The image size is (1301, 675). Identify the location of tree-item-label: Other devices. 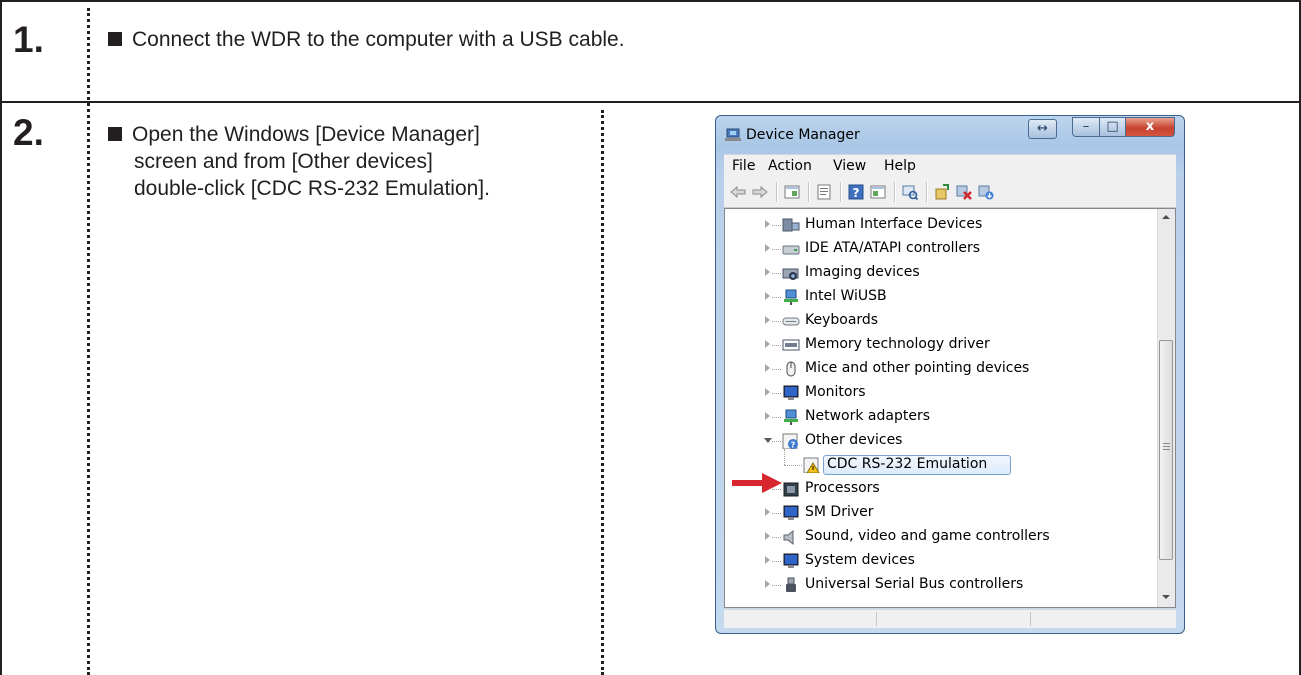
(854, 440).